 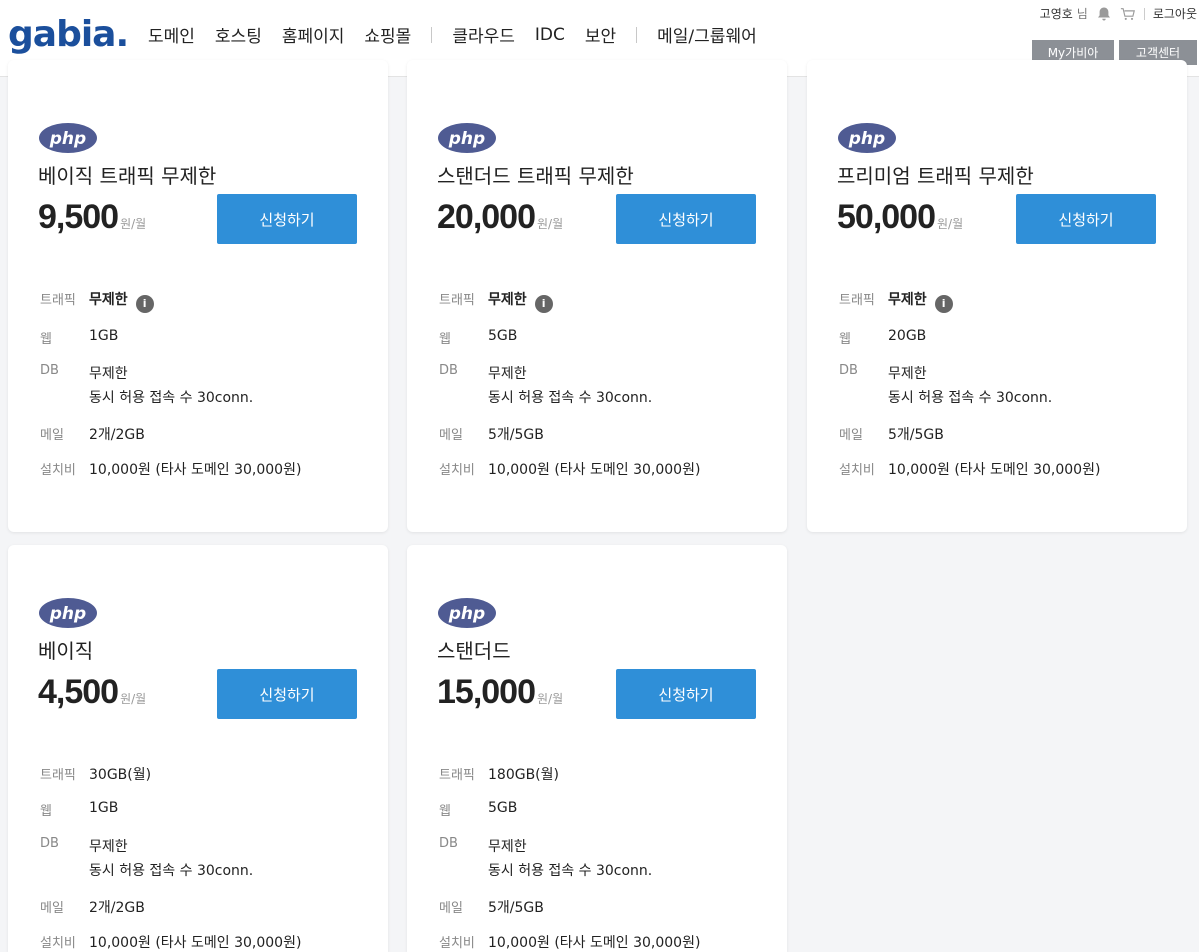 I want to click on cart-icon, so click(x=1128, y=14).